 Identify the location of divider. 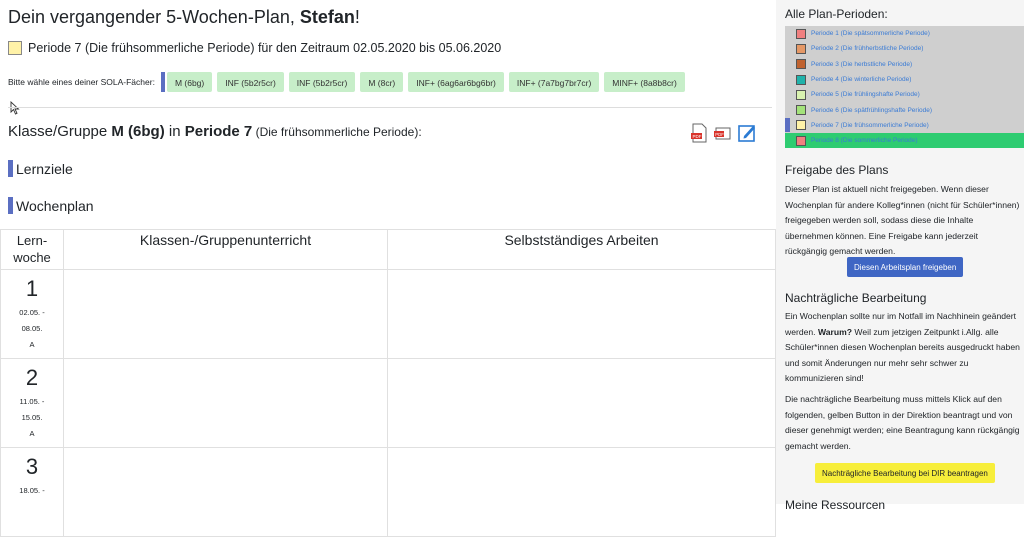
(390, 107).